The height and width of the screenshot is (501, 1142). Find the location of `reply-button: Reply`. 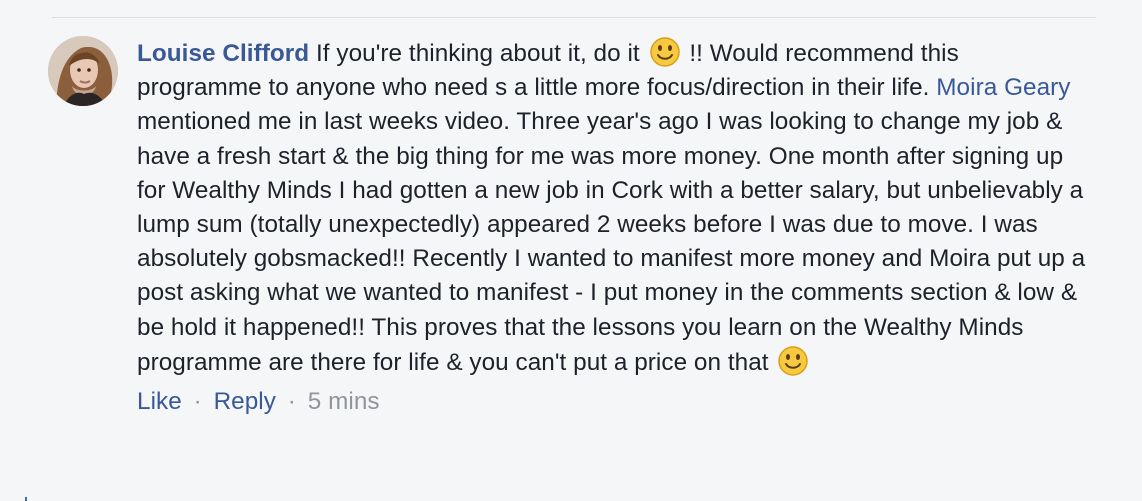

reply-button: Reply is located at coordinates (245, 401).